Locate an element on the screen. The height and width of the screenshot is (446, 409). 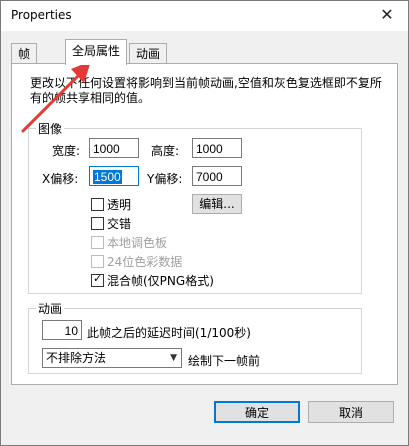
y-offset-field: 7000 is located at coordinates (217, 176).